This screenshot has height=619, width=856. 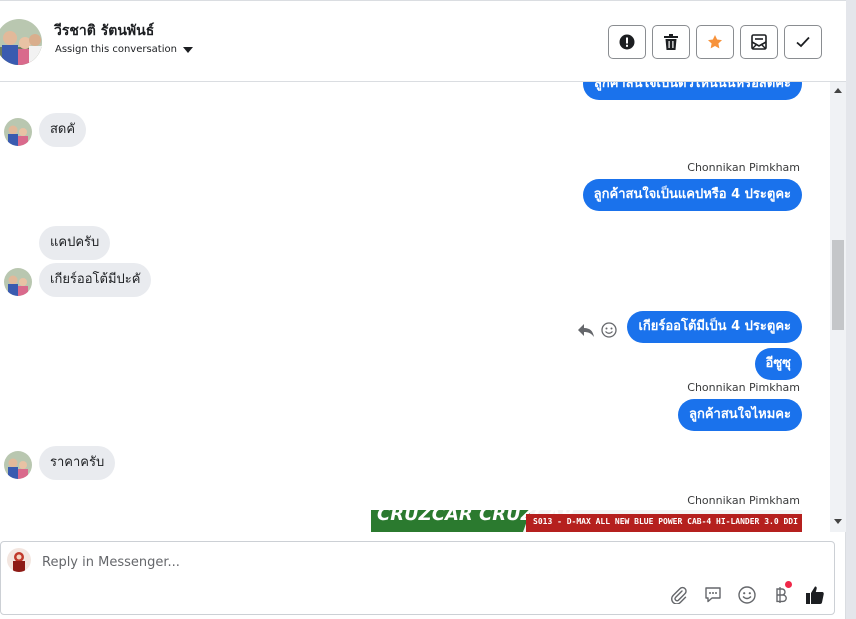 I want to click on mark-spam-button, so click(x=627, y=42).